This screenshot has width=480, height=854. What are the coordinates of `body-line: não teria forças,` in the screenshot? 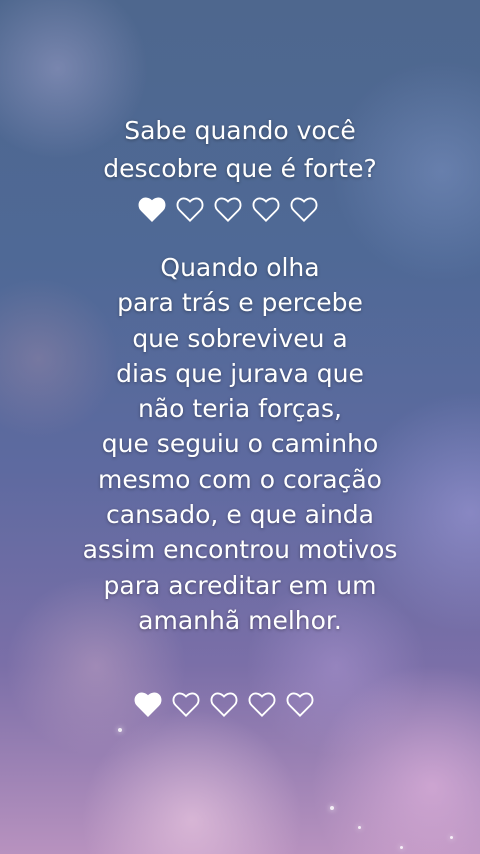 It's located at (240, 409).